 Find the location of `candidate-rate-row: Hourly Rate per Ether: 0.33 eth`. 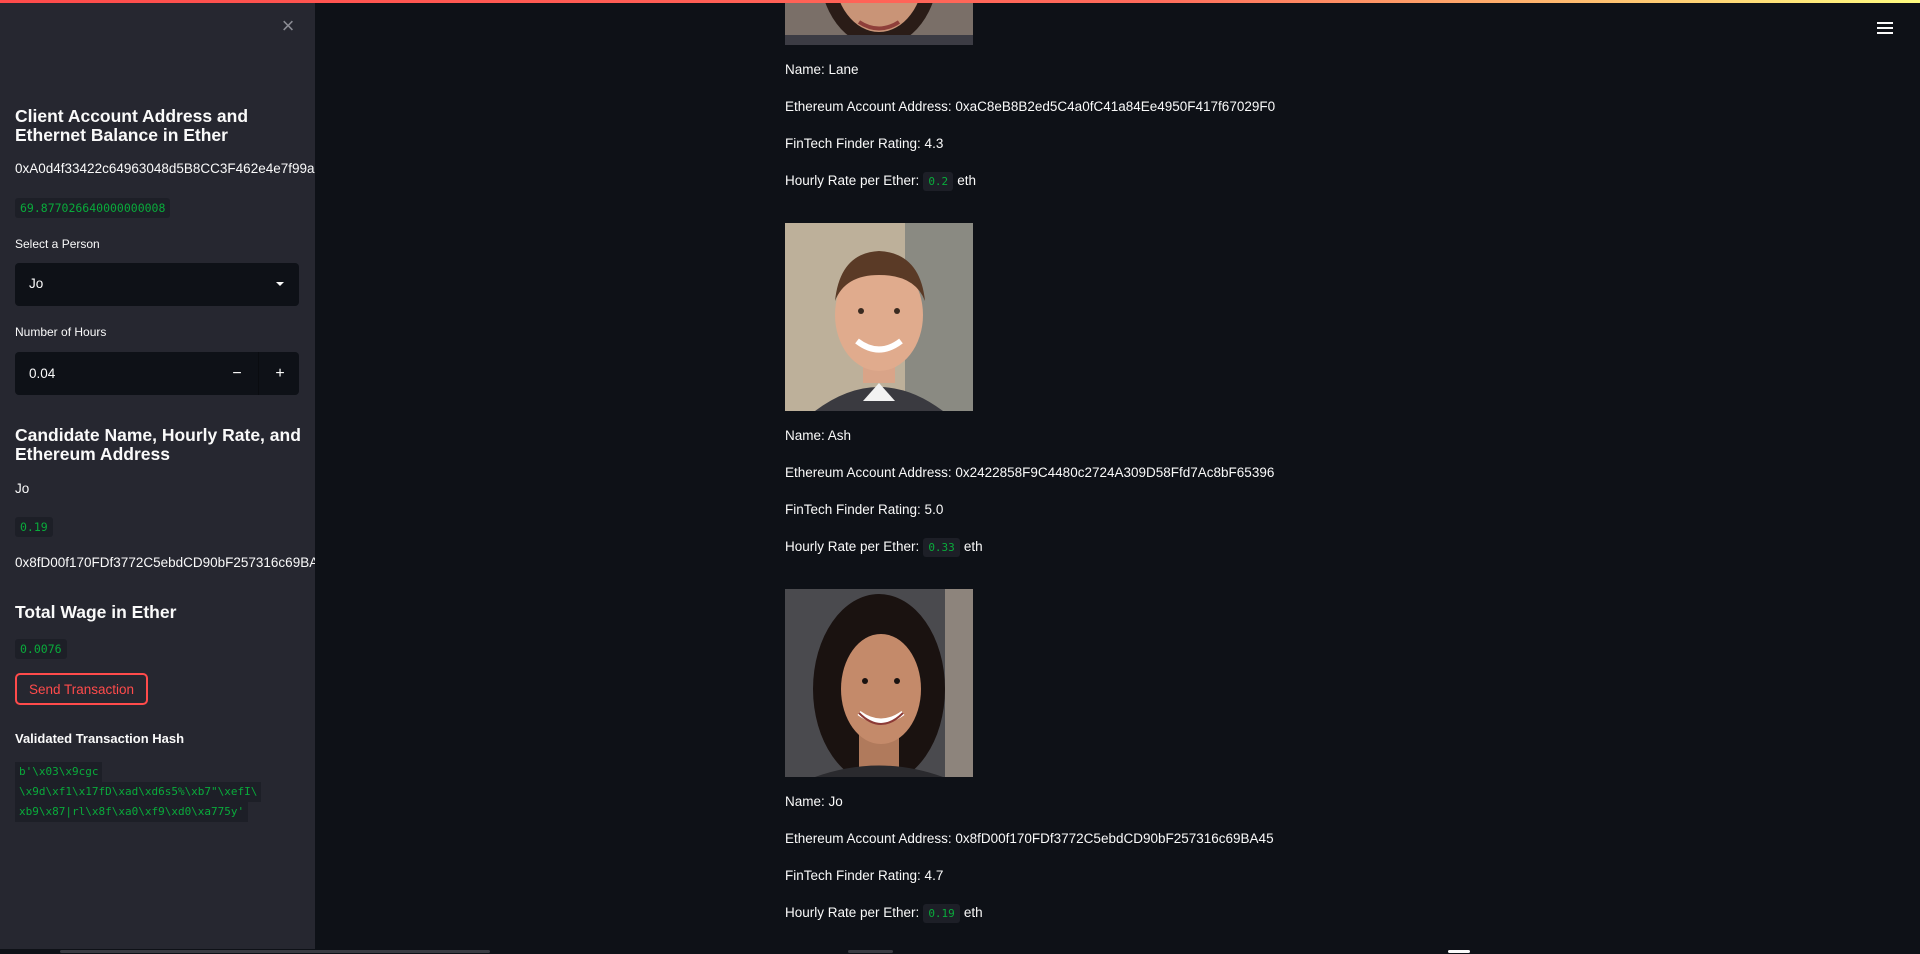

candidate-rate-row: Hourly Rate per Ether: 0.33 eth is located at coordinates (884, 547).